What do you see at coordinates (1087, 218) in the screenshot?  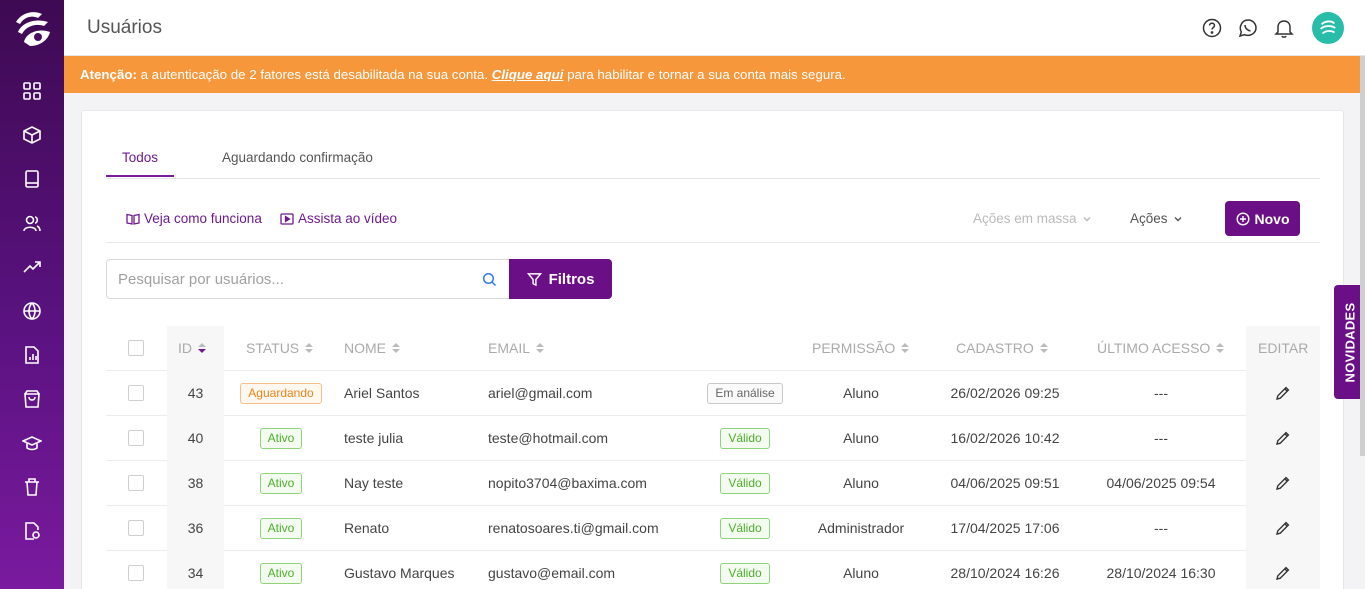 I see `chevron-down-icon` at bounding box center [1087, 218].